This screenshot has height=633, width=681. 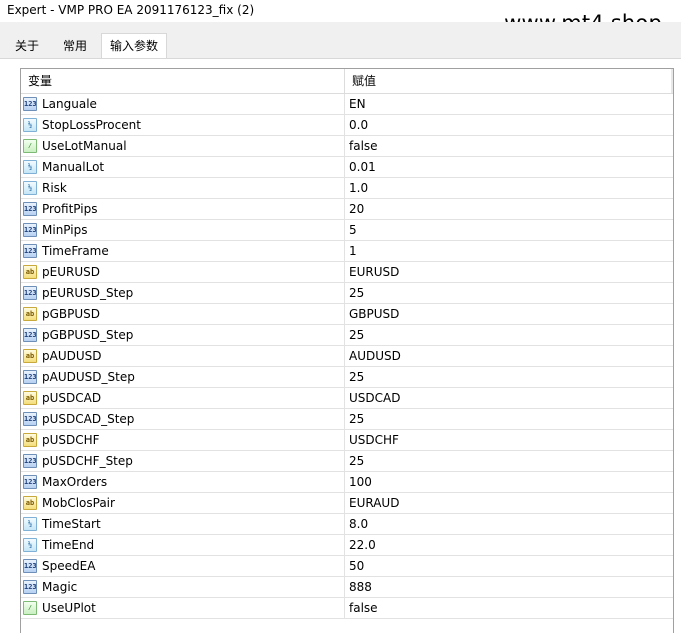 What do you see at coordinates (347, 482) in the screenshot?
I see `table-row: 123 MaxOrders 100` at bounding box center [347, 482].